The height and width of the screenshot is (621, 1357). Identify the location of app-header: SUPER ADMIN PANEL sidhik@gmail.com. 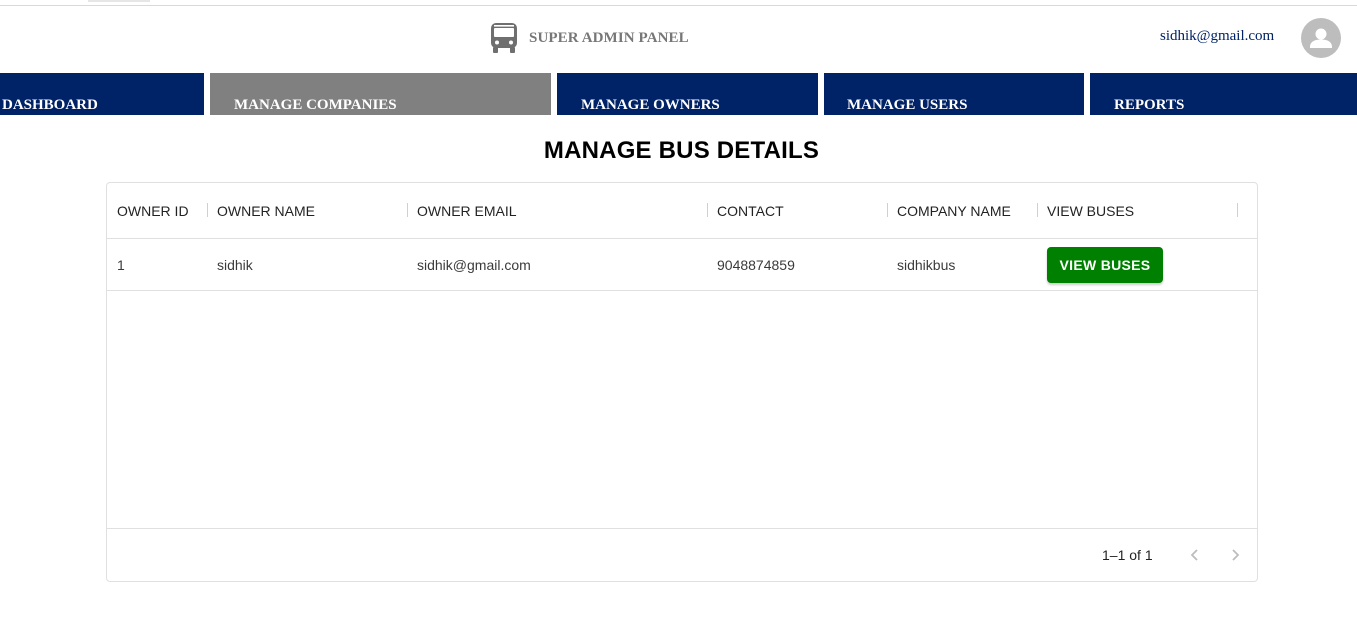
(678, 39).